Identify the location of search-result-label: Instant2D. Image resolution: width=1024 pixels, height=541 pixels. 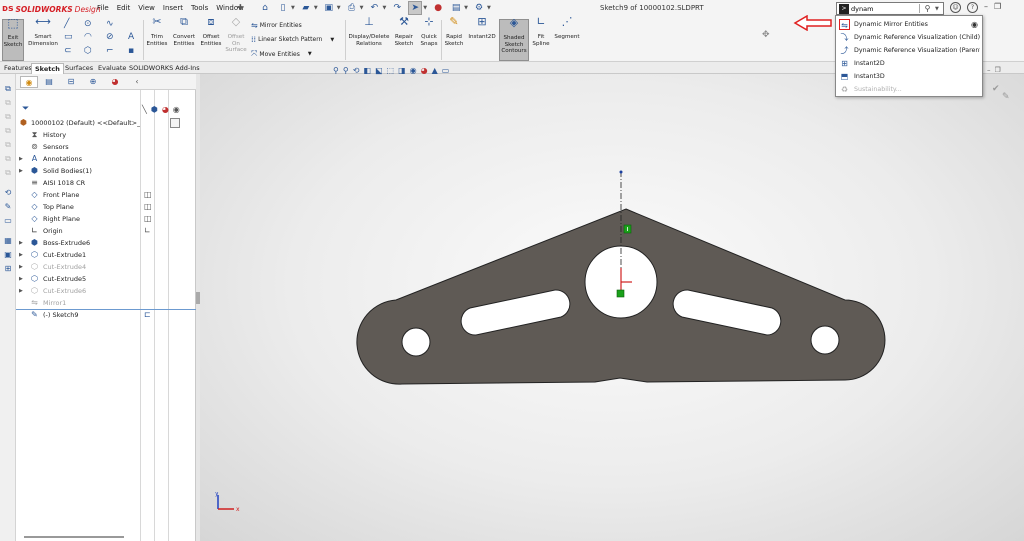
(869, 63).